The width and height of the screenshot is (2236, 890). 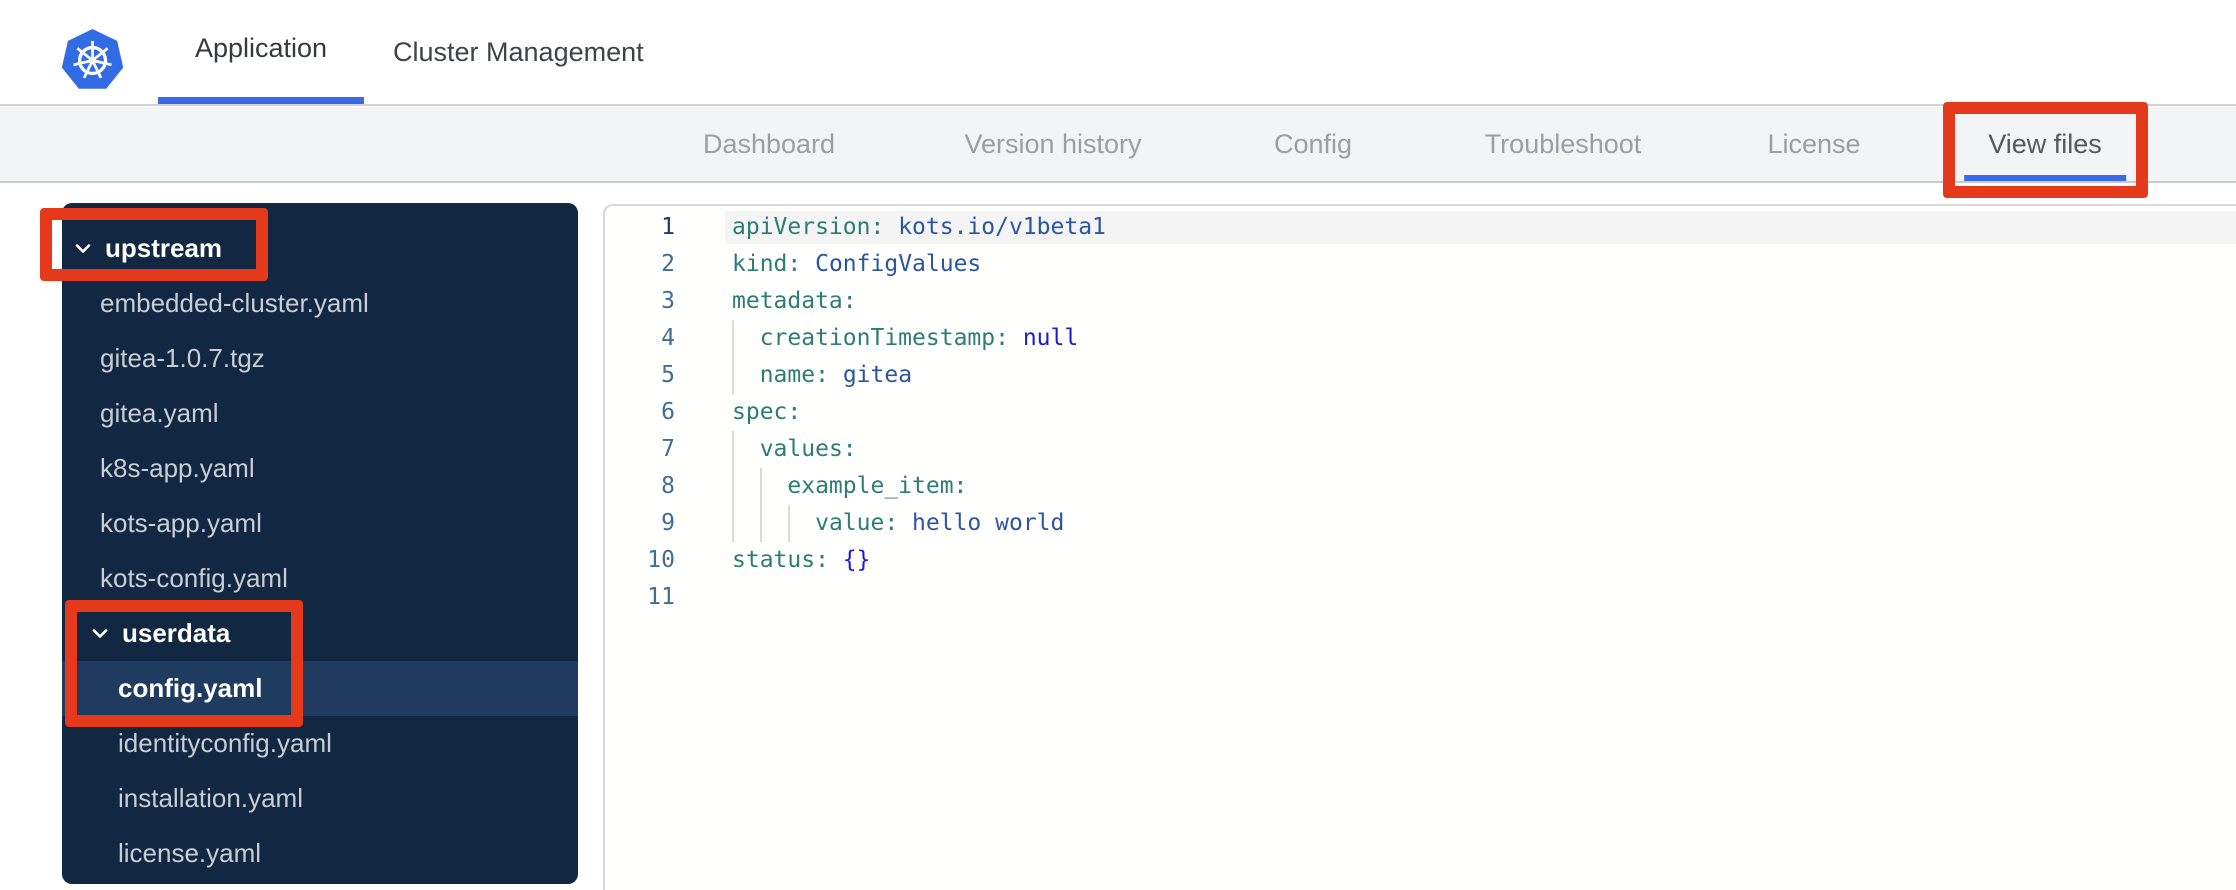 What do you see at coordinates (940, 523) in the screenshot?
I see `code-line: value: hello world` at bounding box center [940, 523].